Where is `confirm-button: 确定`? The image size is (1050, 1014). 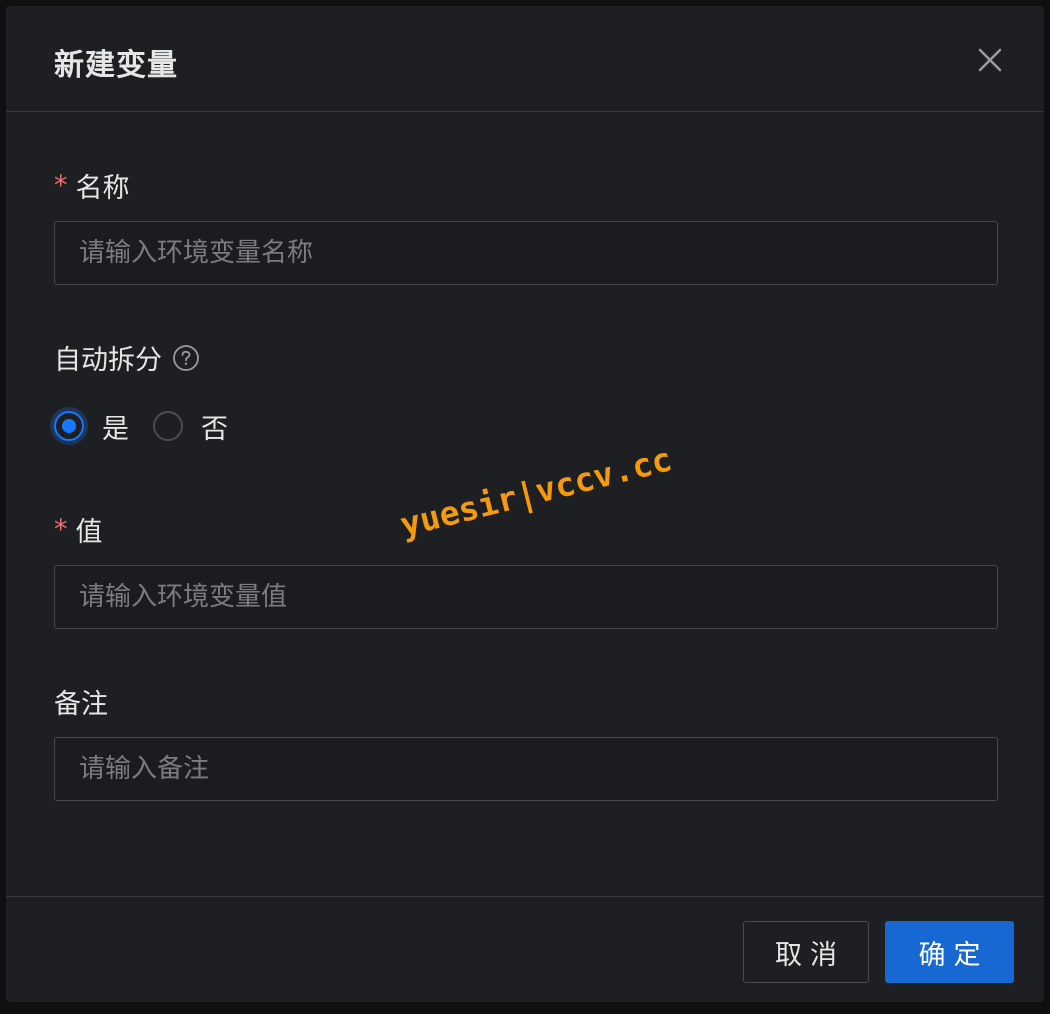
confirm-button: 确定 is located at coordinates (949, 952).